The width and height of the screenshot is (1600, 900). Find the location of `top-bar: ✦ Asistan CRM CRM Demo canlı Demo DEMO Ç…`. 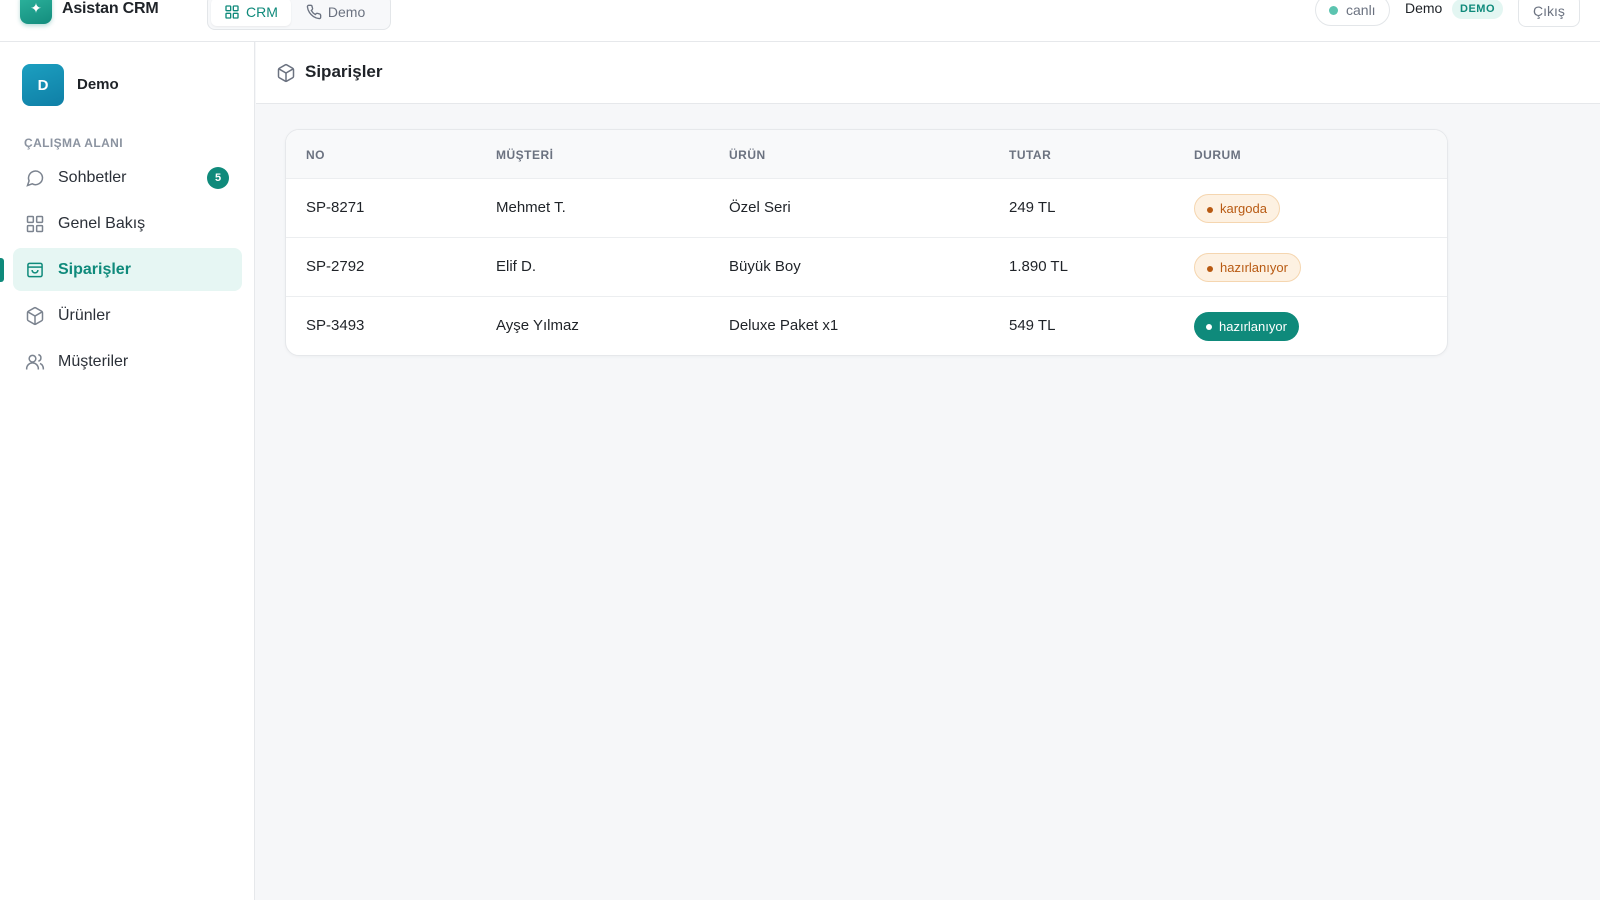

top-bar: ✦ Asistan CRM CRM Demo canlı Demo DEMO Ç… is located at coordinates (800, 21).